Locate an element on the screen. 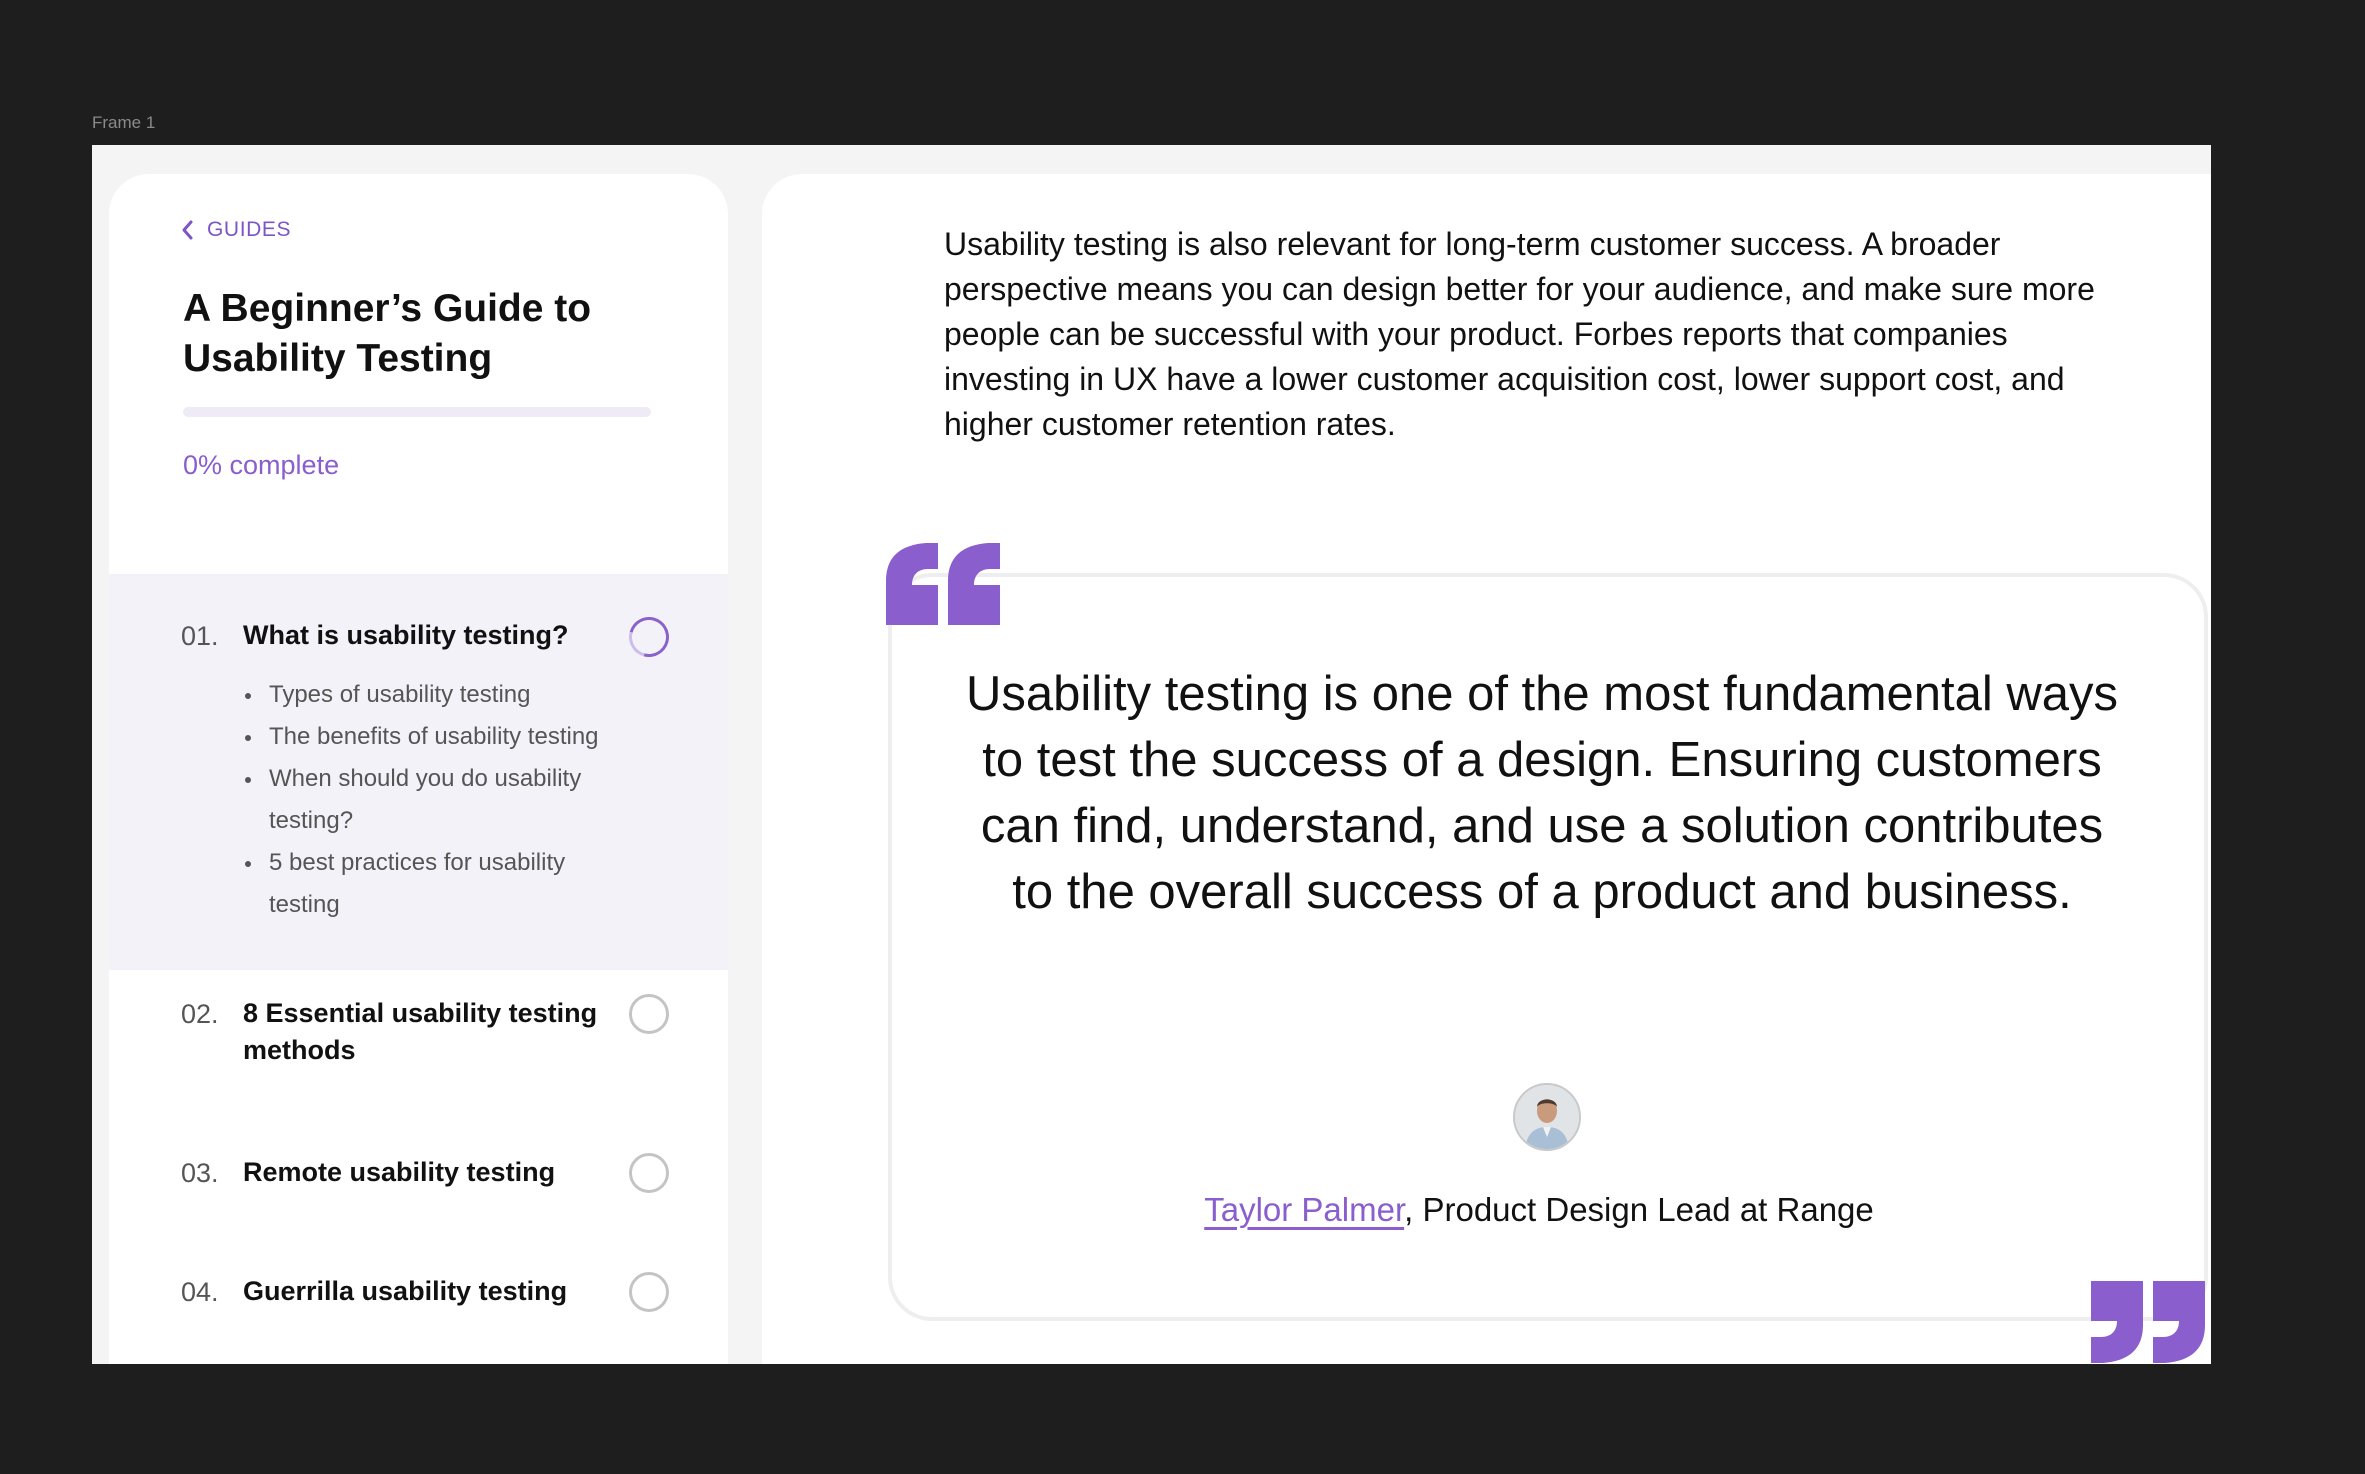 The image size is (2365, 1474). frame-label: Frame 1 is located at coordinates (124, 122).